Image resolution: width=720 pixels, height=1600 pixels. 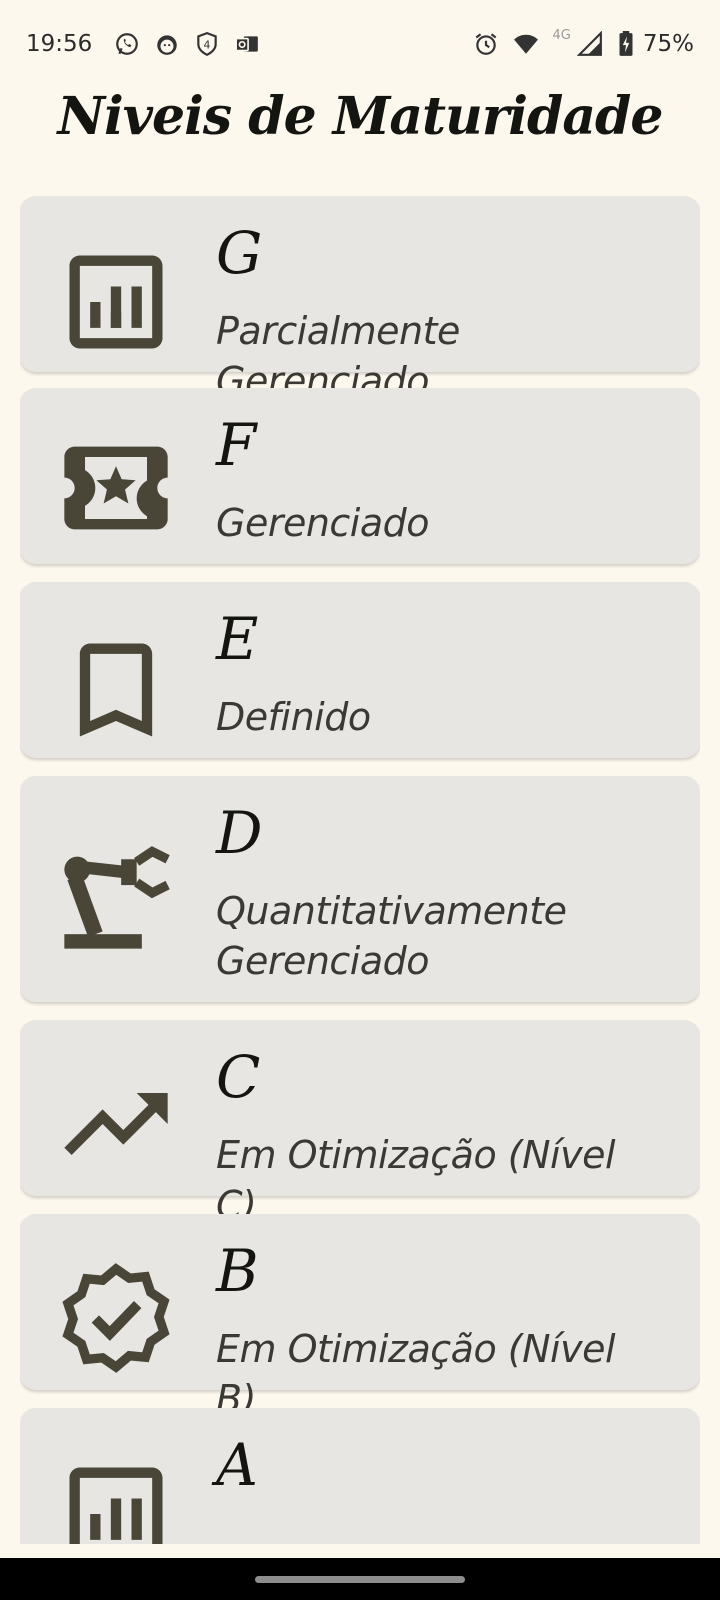 I want to click on level-name: Definido, so click(x=293, y=717).